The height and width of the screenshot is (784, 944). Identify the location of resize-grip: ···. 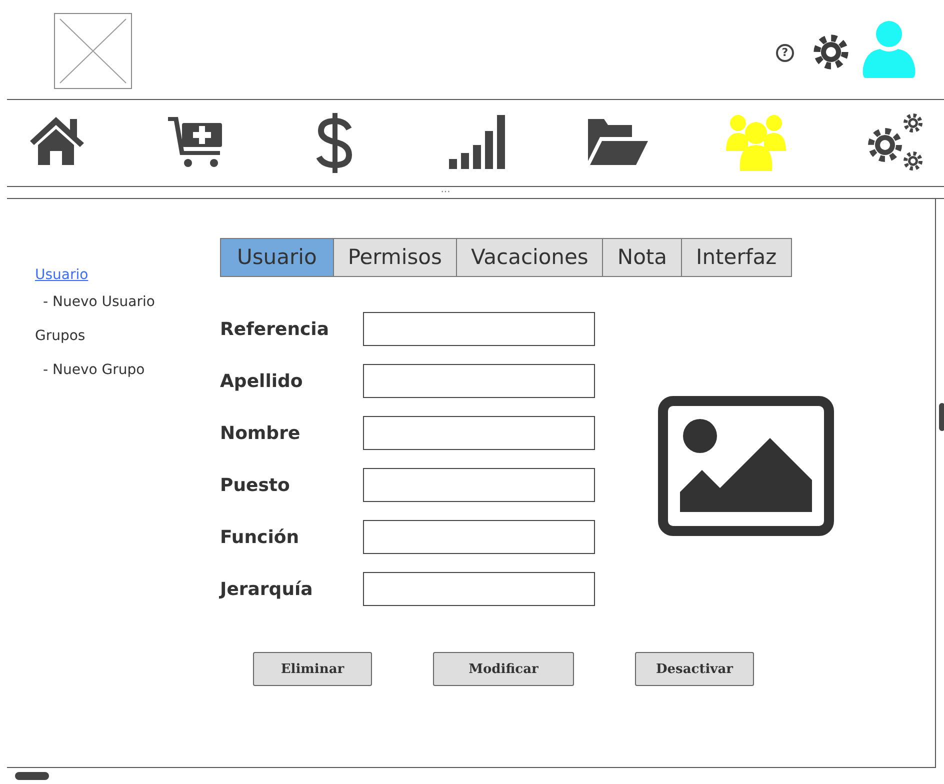
(445, 193).